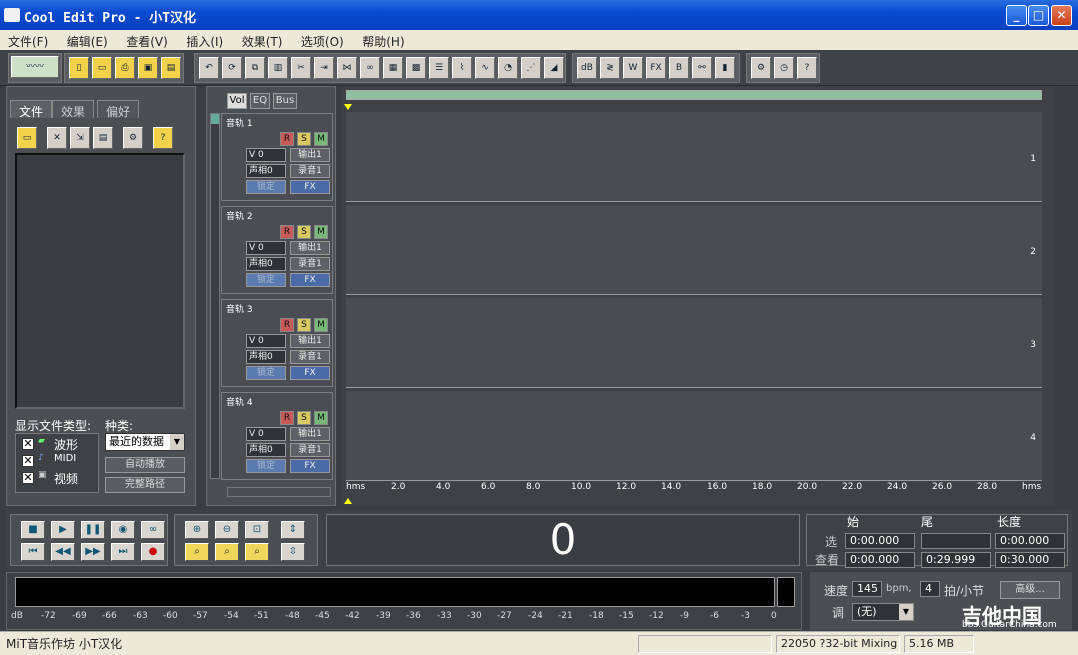 The image size is (1078, 655). Describe the element at coordinates (257, 530) in the screenshot. I see `zoom-full-icon: ⊡` at that location.